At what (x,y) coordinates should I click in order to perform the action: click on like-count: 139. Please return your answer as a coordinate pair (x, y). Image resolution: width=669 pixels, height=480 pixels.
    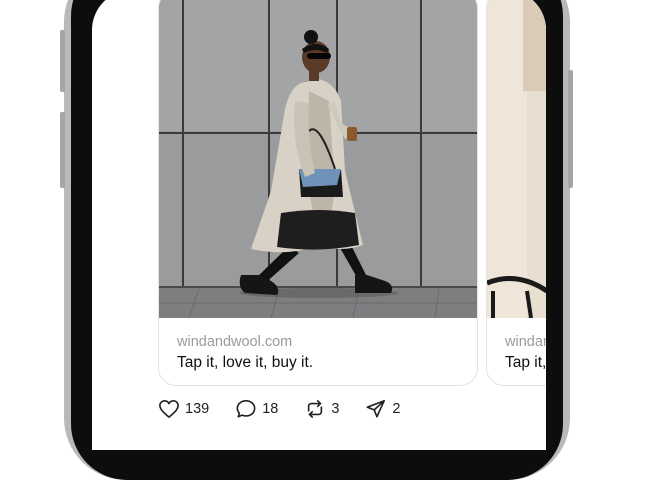
    Looking at the image, I should click on (197, 409).